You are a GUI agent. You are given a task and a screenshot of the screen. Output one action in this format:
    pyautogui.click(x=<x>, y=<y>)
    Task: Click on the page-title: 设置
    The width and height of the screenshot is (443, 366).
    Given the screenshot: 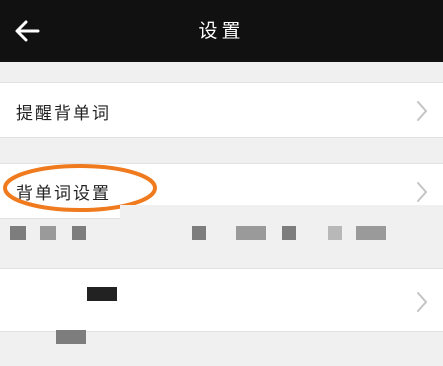 What is the action you would take?
    pyautogui.click(x=221, y=31)
    